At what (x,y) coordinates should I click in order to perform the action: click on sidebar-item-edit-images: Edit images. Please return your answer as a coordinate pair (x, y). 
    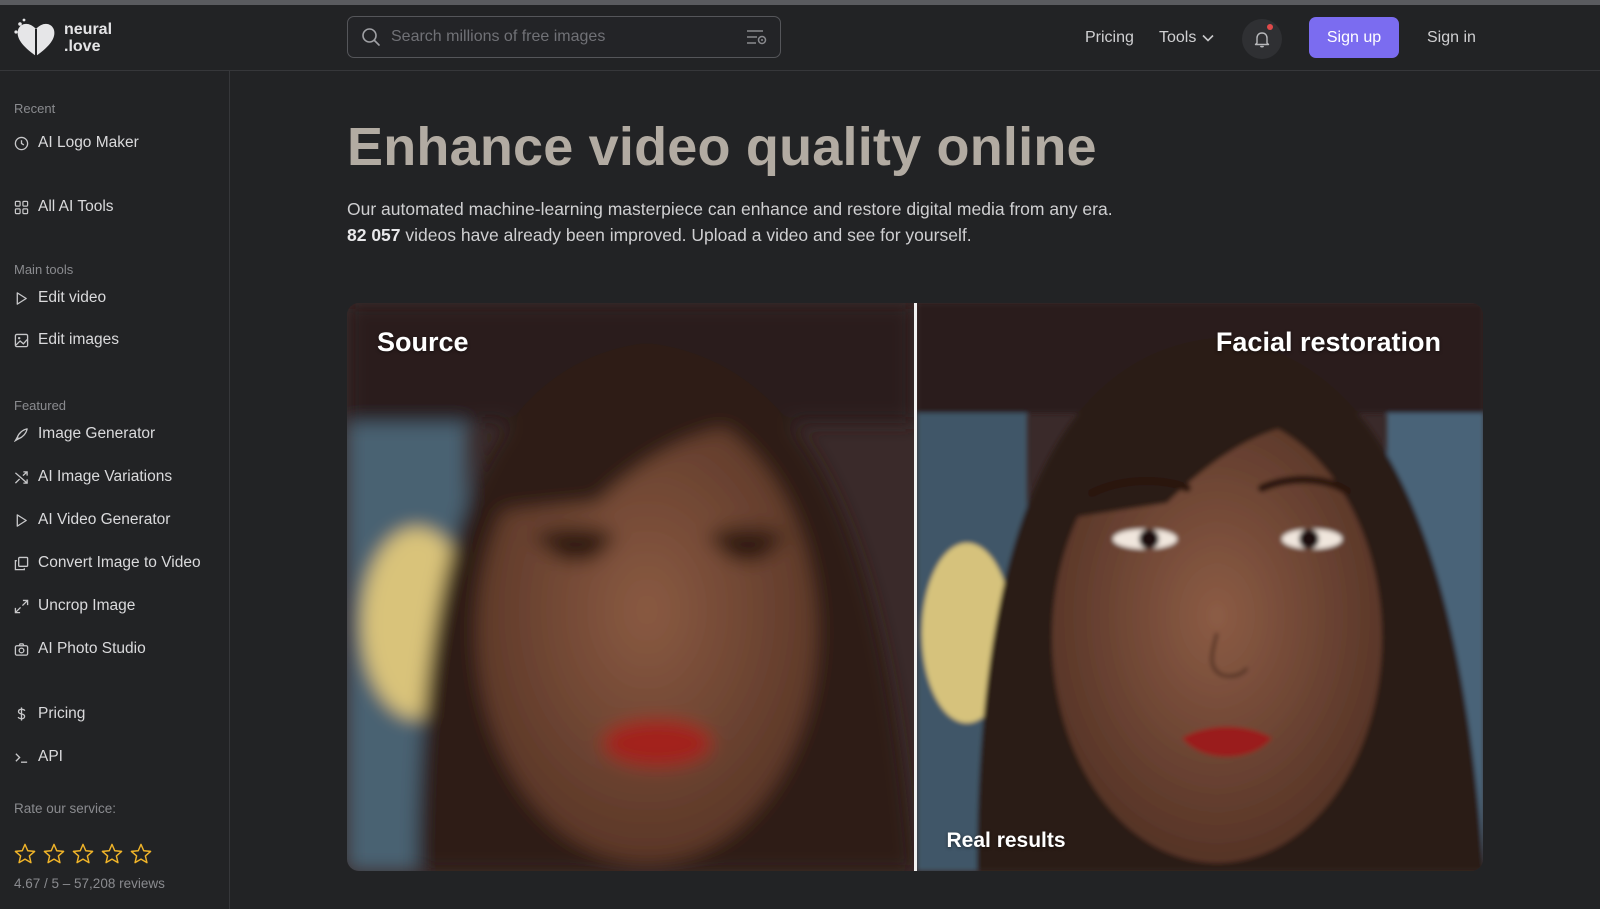
    Looking at the image, I should click on (66, 340).